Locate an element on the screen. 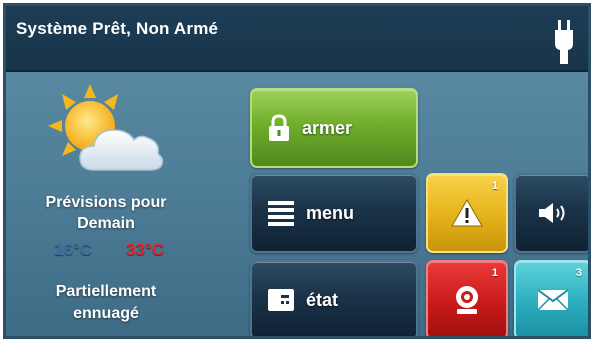 The image size is (608, 343). status-label: état is located at coordinates (322, 299).